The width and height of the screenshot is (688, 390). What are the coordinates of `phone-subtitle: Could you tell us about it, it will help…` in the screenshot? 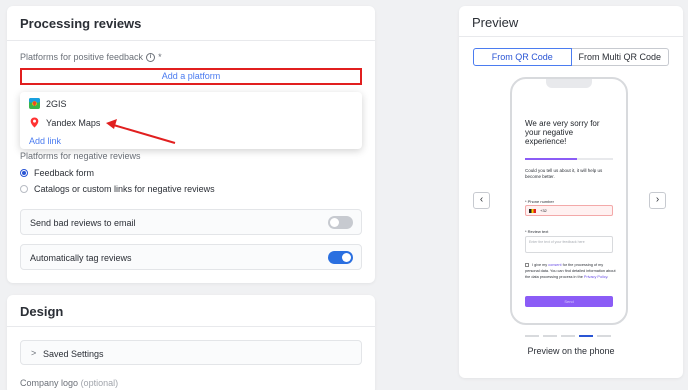 It's located at (564, 173).